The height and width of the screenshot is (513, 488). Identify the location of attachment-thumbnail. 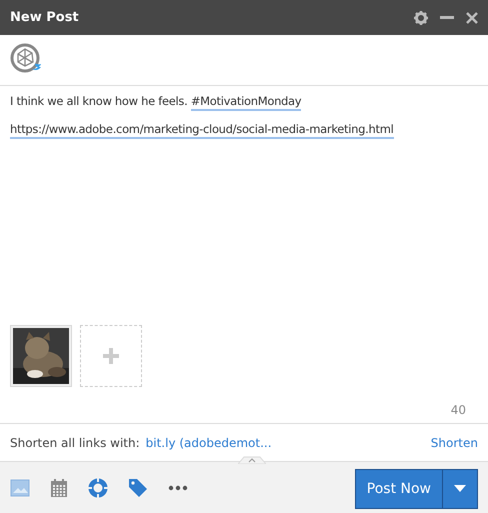
(41, 356).